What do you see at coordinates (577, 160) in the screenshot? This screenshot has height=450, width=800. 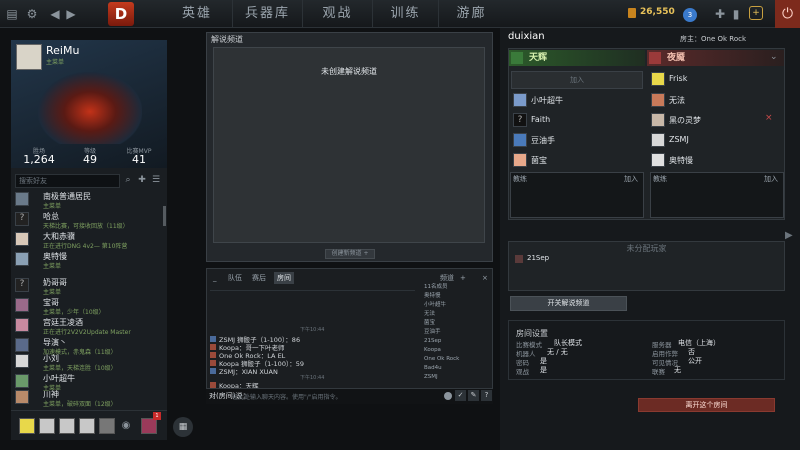 I see `radiant-player-slot: 菌宝` at bounding box center [577, 160].